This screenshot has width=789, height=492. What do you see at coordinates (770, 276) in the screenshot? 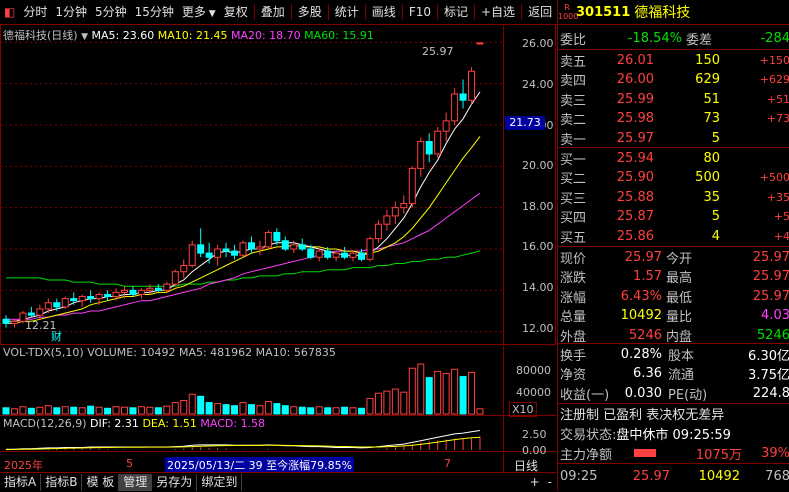
I see `stat-value-2: 25.97` at bounding box center [770, 276].